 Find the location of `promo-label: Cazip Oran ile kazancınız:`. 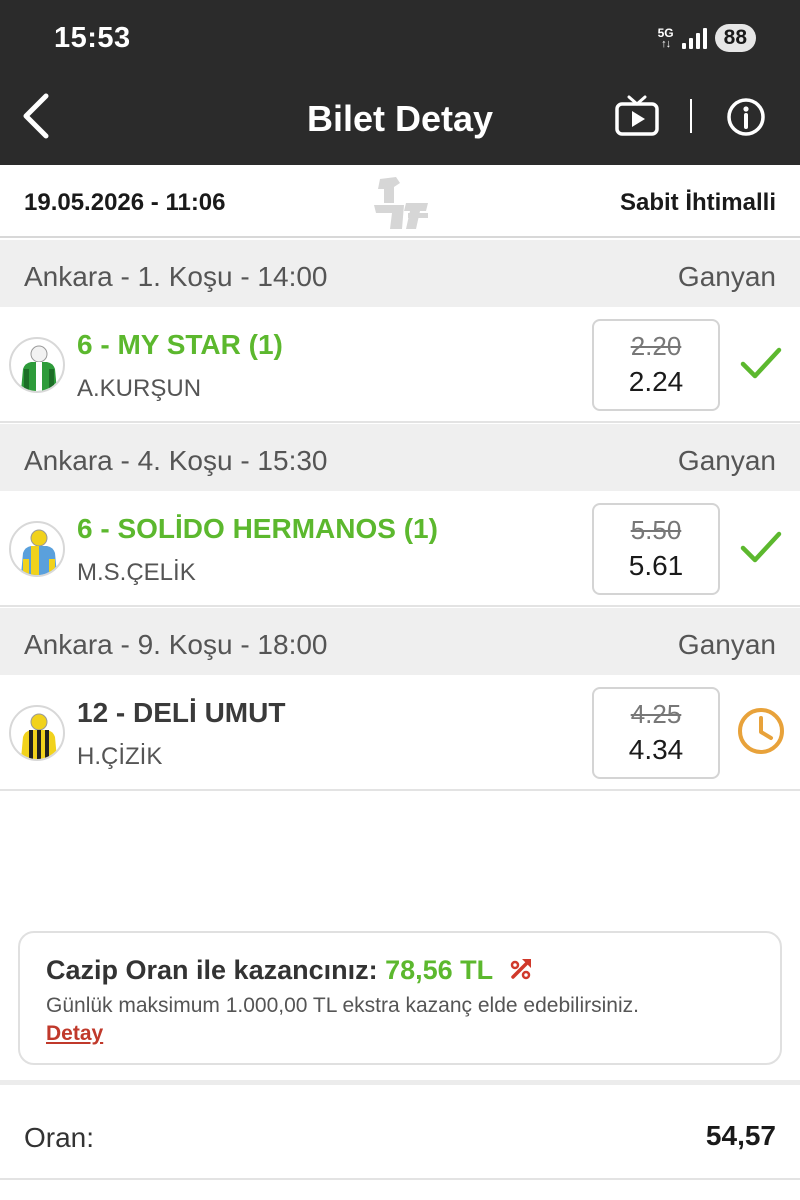

promo-label: Cazip Oran ile kazancınız: is located at coordinates (212, 970).